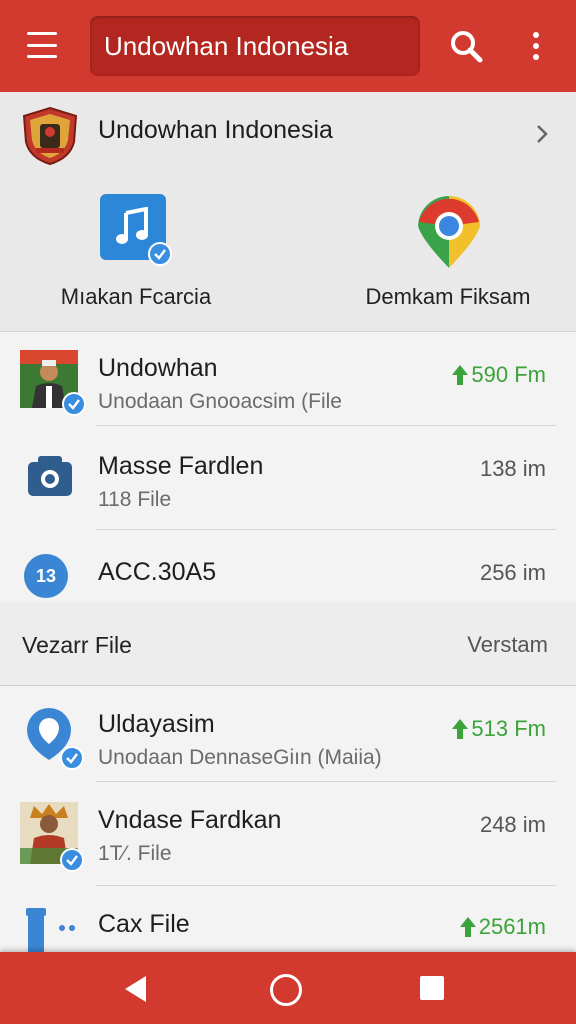 The image size is (576, 1024). I want to click on file-size: 256 im, so click(512, 572).